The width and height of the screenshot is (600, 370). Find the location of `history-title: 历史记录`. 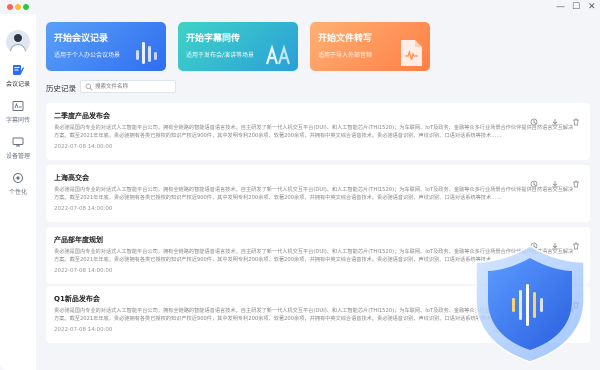

history-title: 历史记录 is located at coordinates (61, 88).